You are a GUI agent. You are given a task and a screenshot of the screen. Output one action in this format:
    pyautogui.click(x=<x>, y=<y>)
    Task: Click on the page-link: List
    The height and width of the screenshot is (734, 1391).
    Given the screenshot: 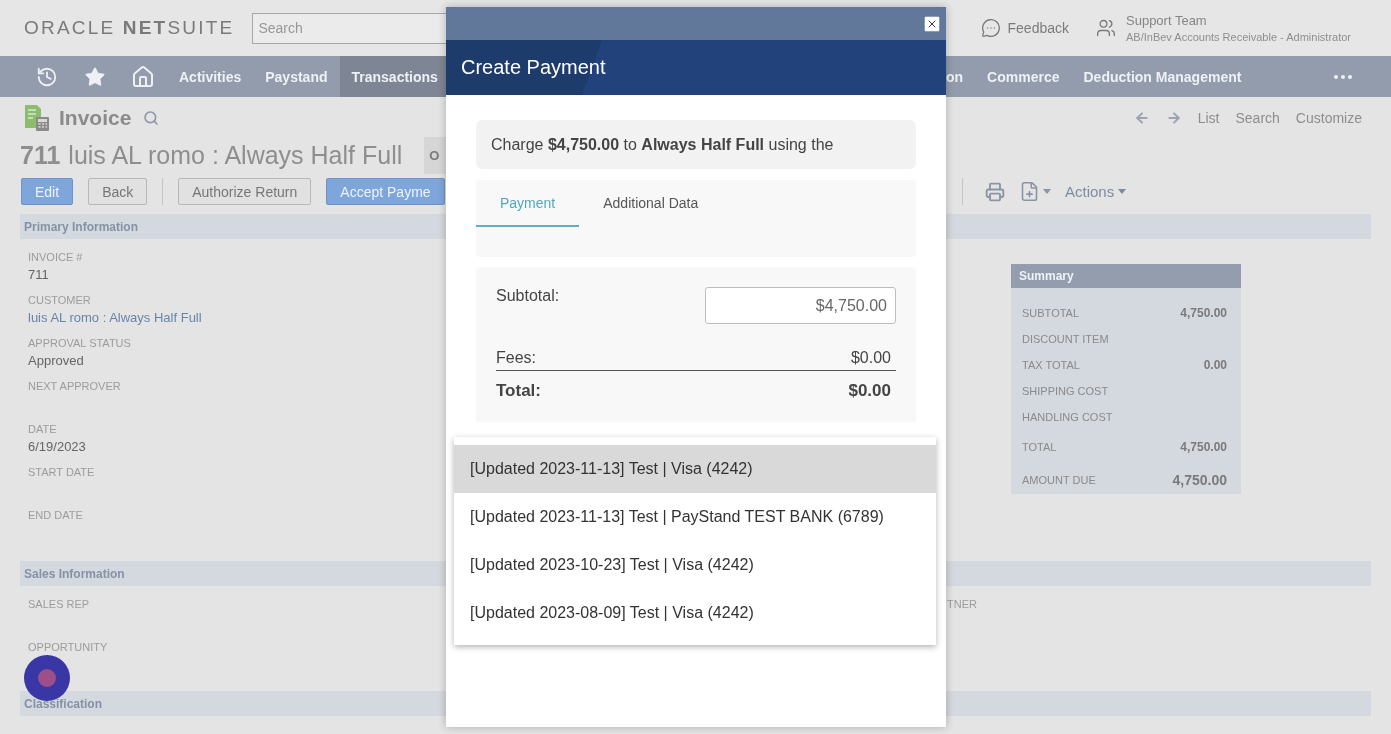 What is the action you would take?
    pyautogui.click(x=1208, y=118)
    